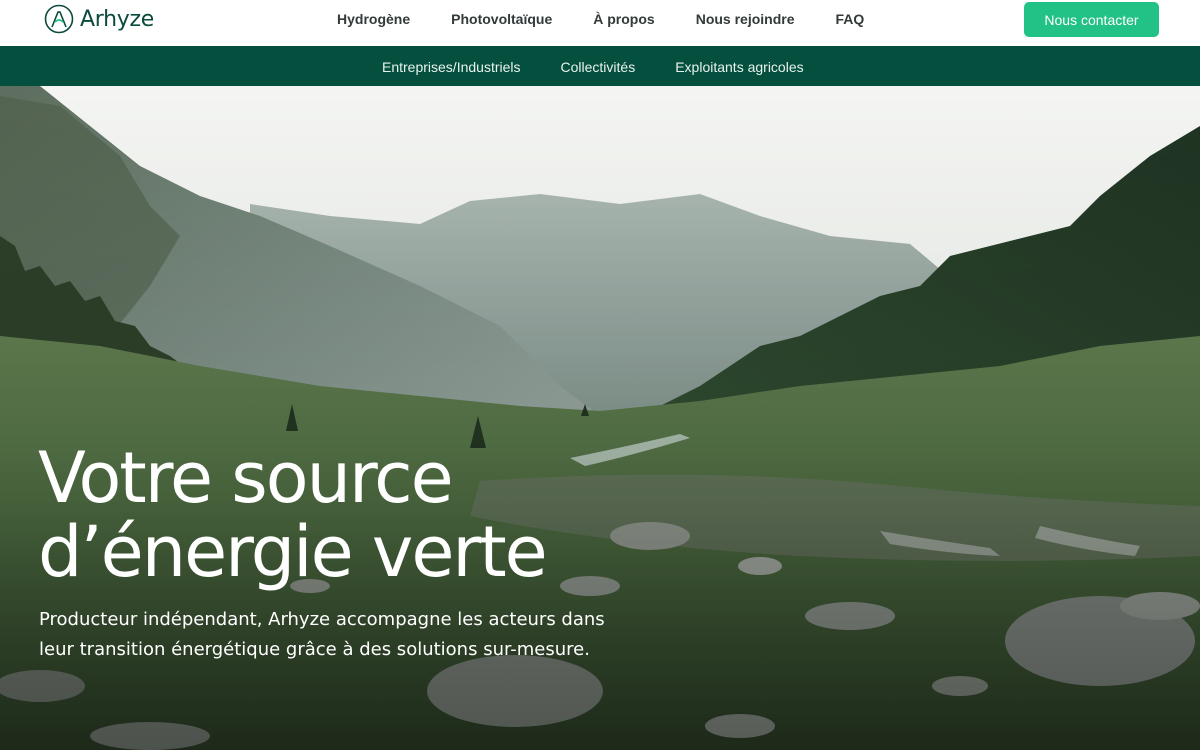 The height and width of the screenshot is (750, 1200). Describe the element at coordinates (373, 19) in the screenshot. I see `nav-item-hydrogene: Hydrogène` at that location.